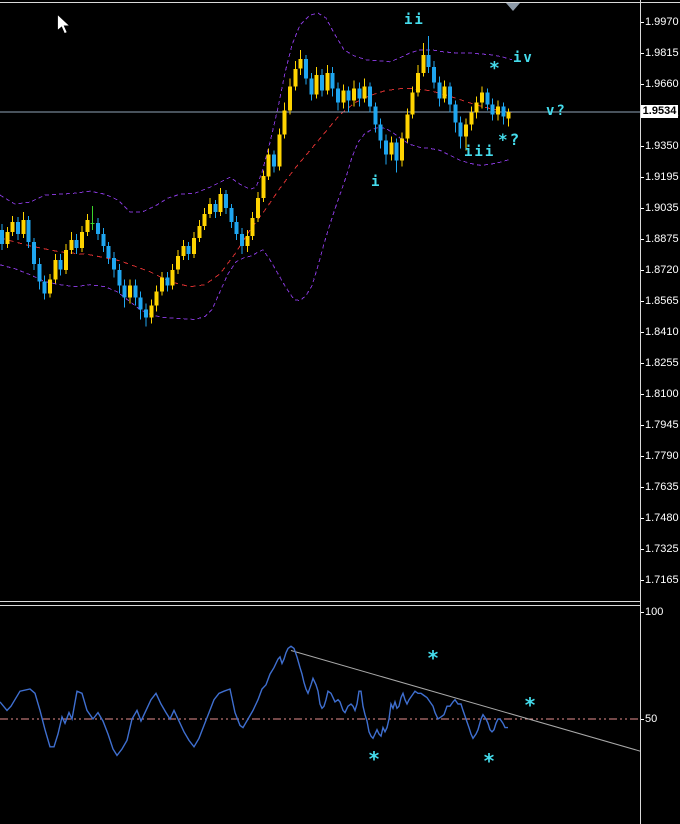 The image size is (680, 824). Describe the element at coordinates (662, 425) in the screenshot. I see `price-axis-label: 1.7945` at that location.